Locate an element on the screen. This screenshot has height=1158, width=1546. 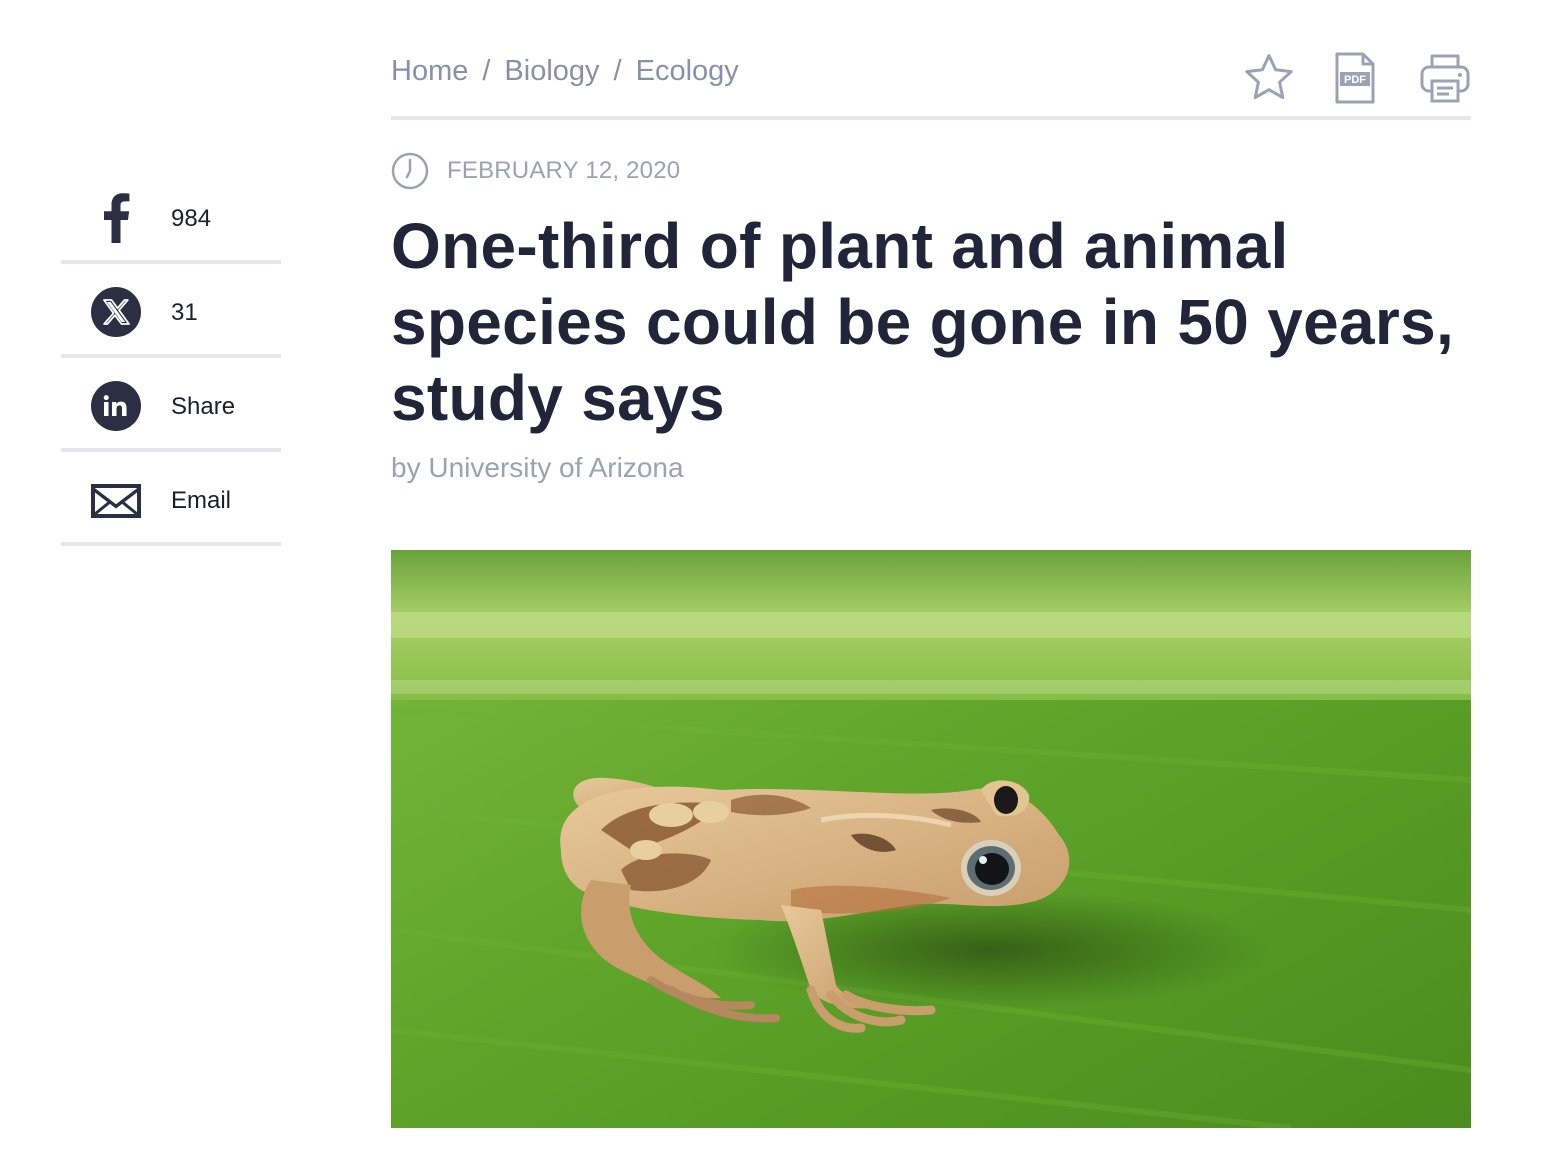
article-dateline: FEBRUARY 12, 2020 is located at coordinates (535, 171).